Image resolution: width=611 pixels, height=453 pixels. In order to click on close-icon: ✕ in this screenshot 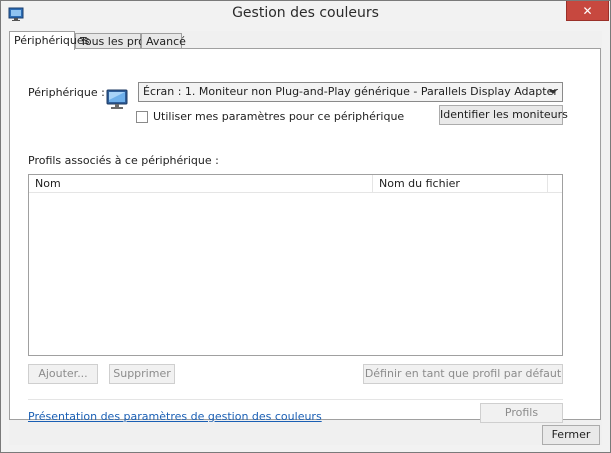, I will do `click(587, 11)`.